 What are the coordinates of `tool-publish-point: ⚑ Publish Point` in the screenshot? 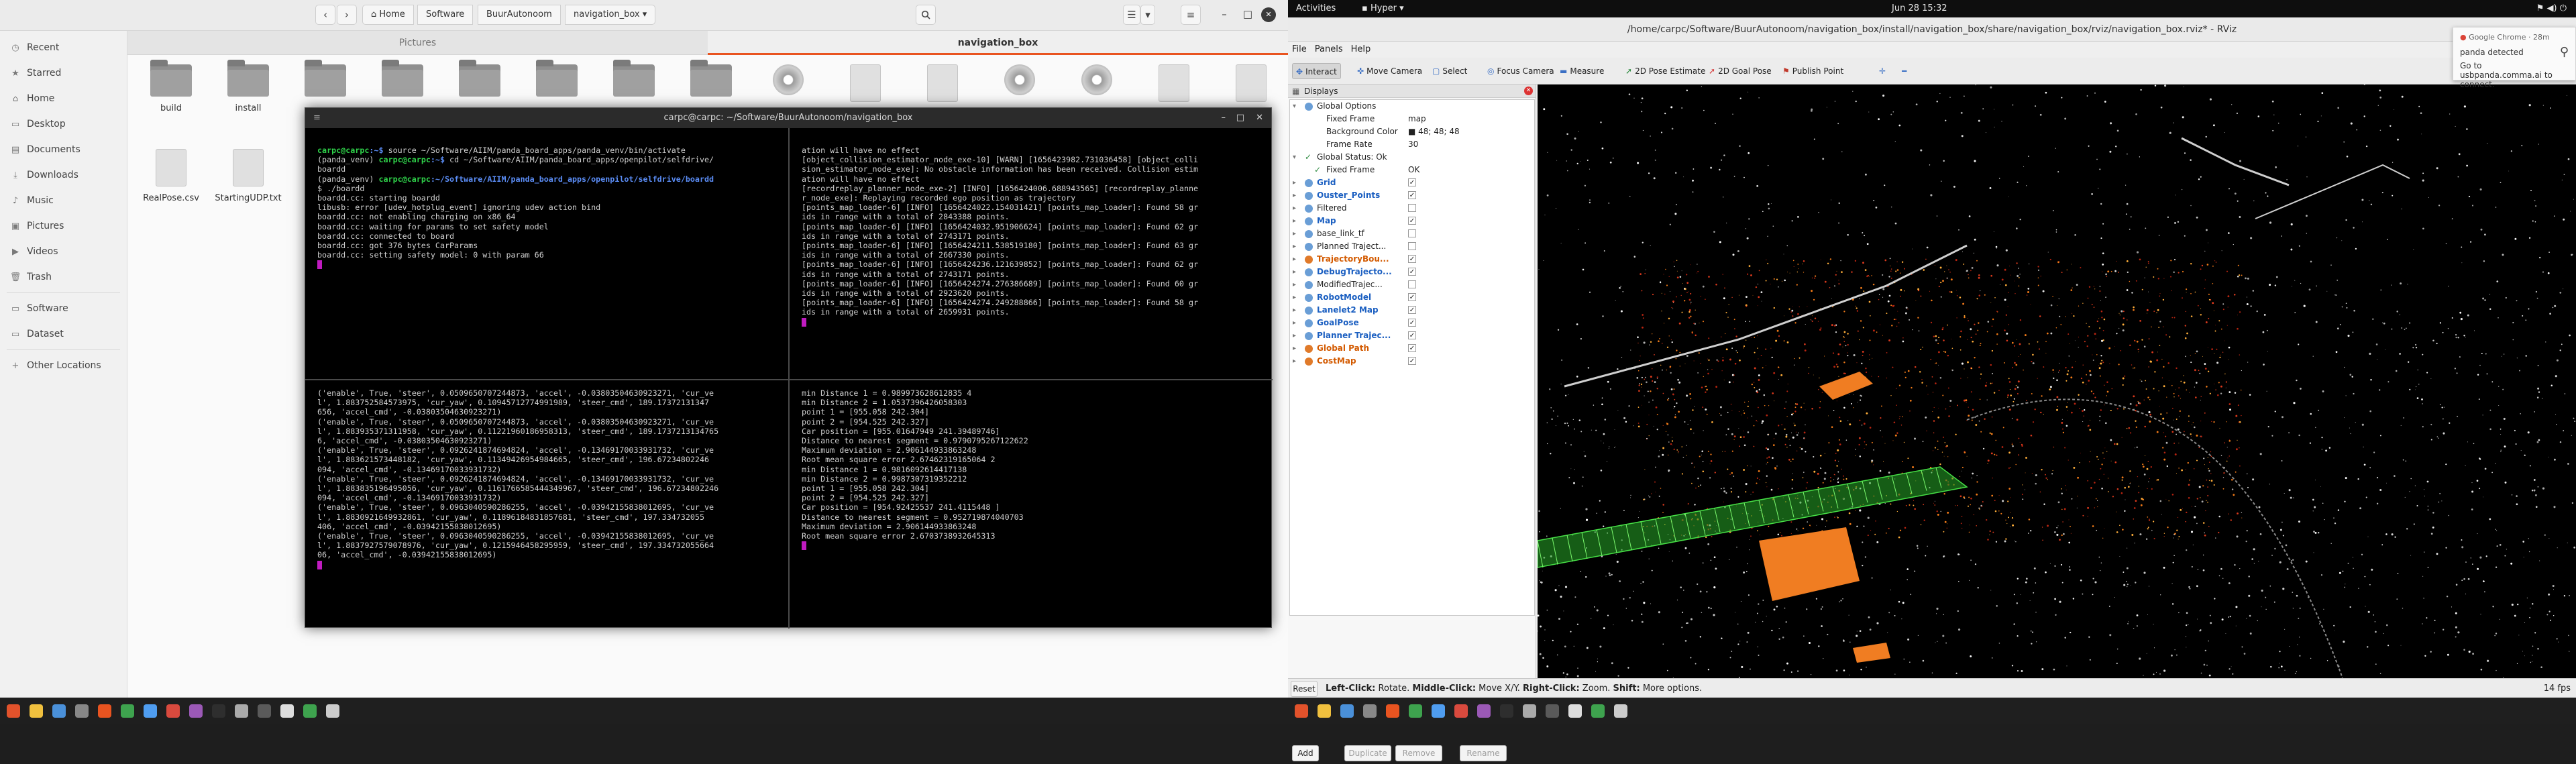 It's located at (1813, 71).